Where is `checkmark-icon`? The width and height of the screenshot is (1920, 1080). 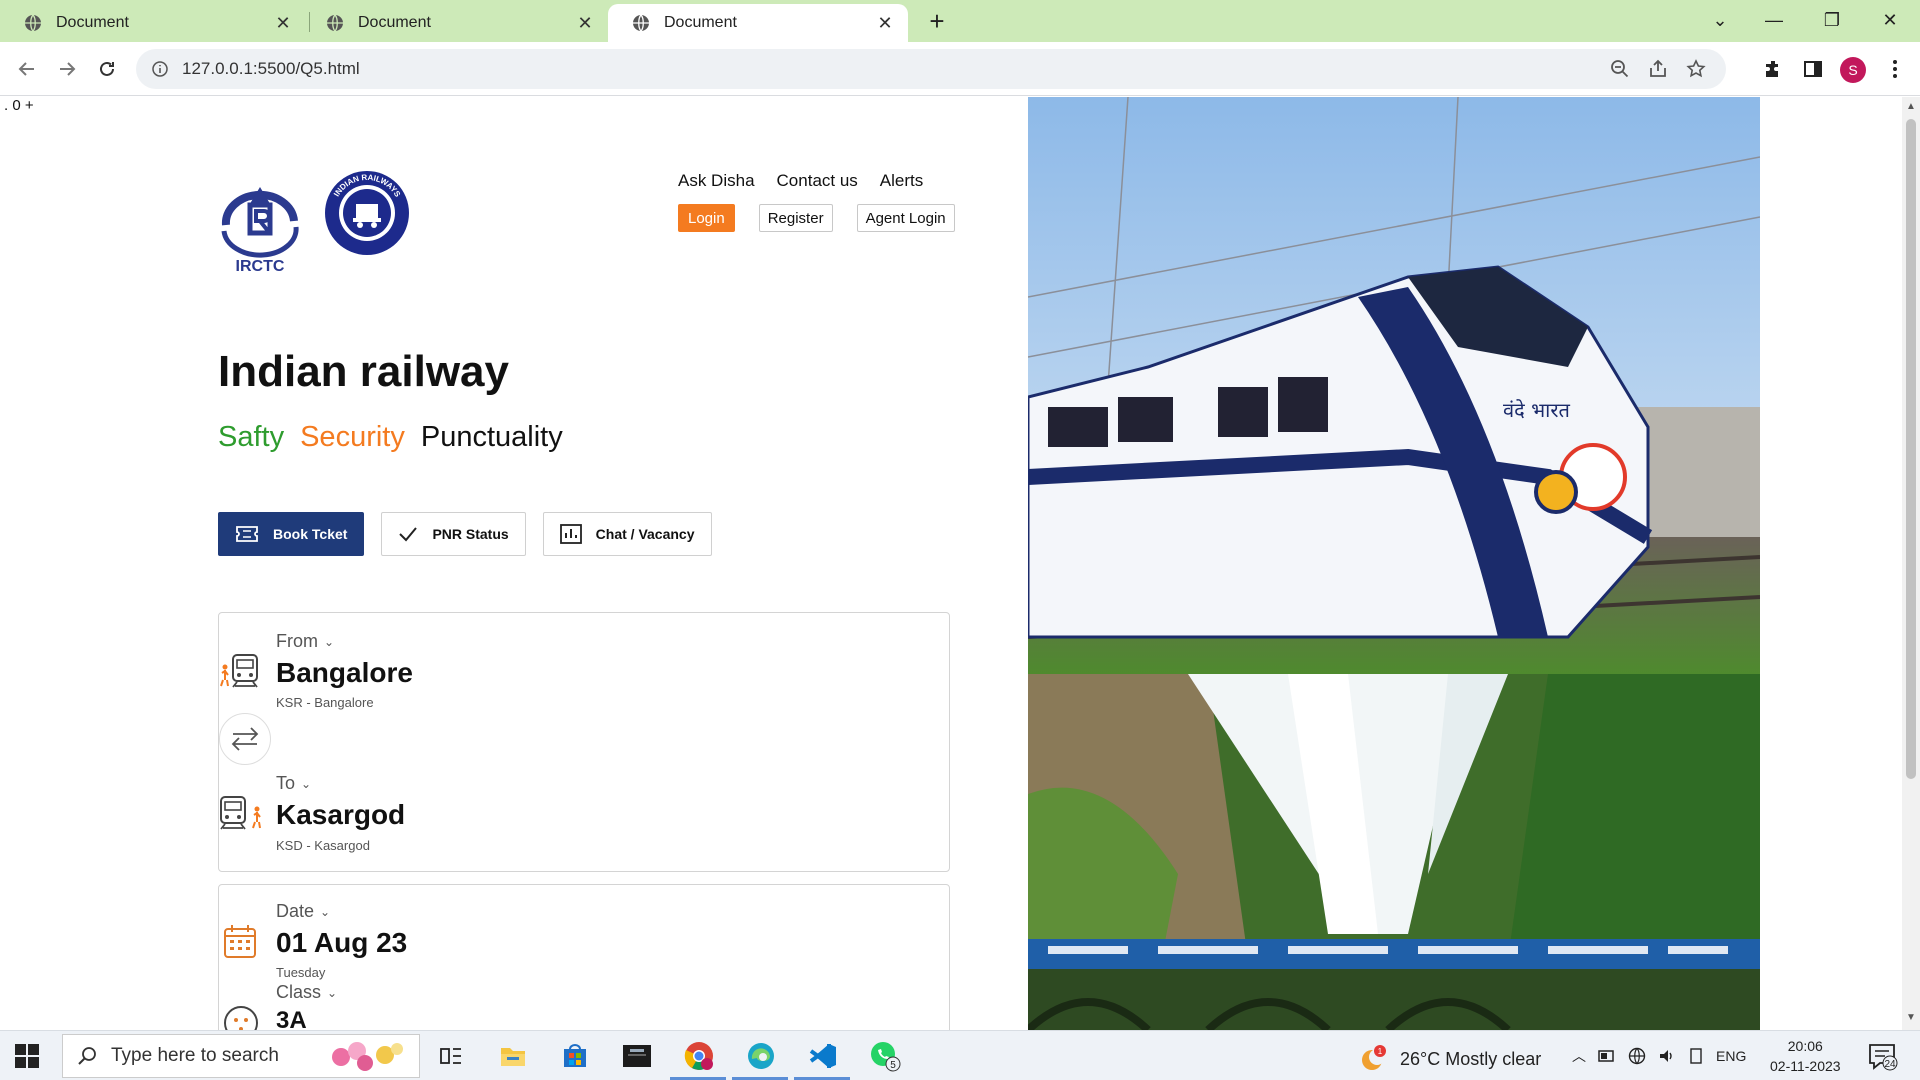
checkmark-icon is located at coordinates (408, 534).